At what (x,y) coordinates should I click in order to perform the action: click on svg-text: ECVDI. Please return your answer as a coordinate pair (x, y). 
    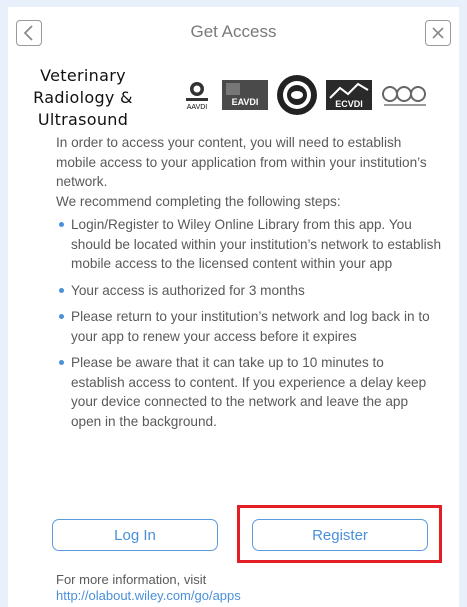
    Looking at the image, I should click on (349, 104).